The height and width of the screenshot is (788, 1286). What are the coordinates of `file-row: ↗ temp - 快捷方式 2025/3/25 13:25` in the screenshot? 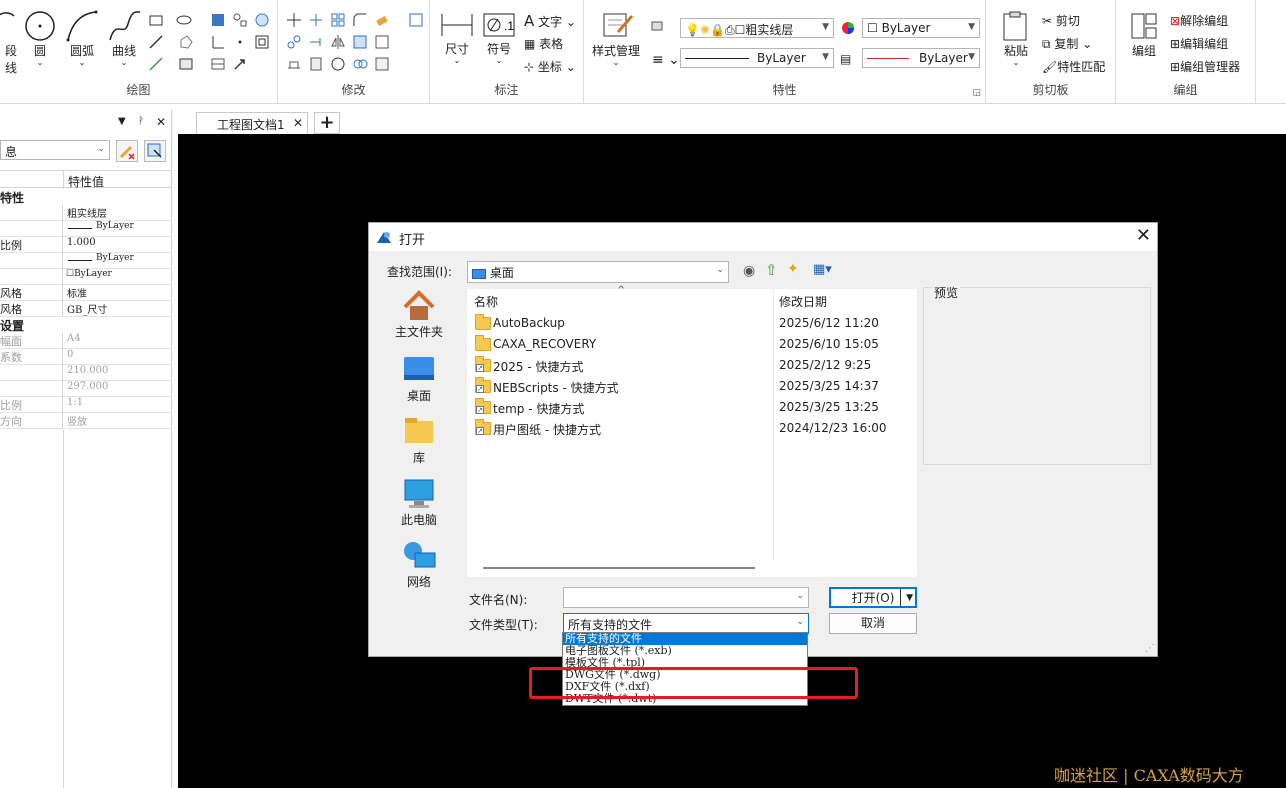 It's located at (691, 407).